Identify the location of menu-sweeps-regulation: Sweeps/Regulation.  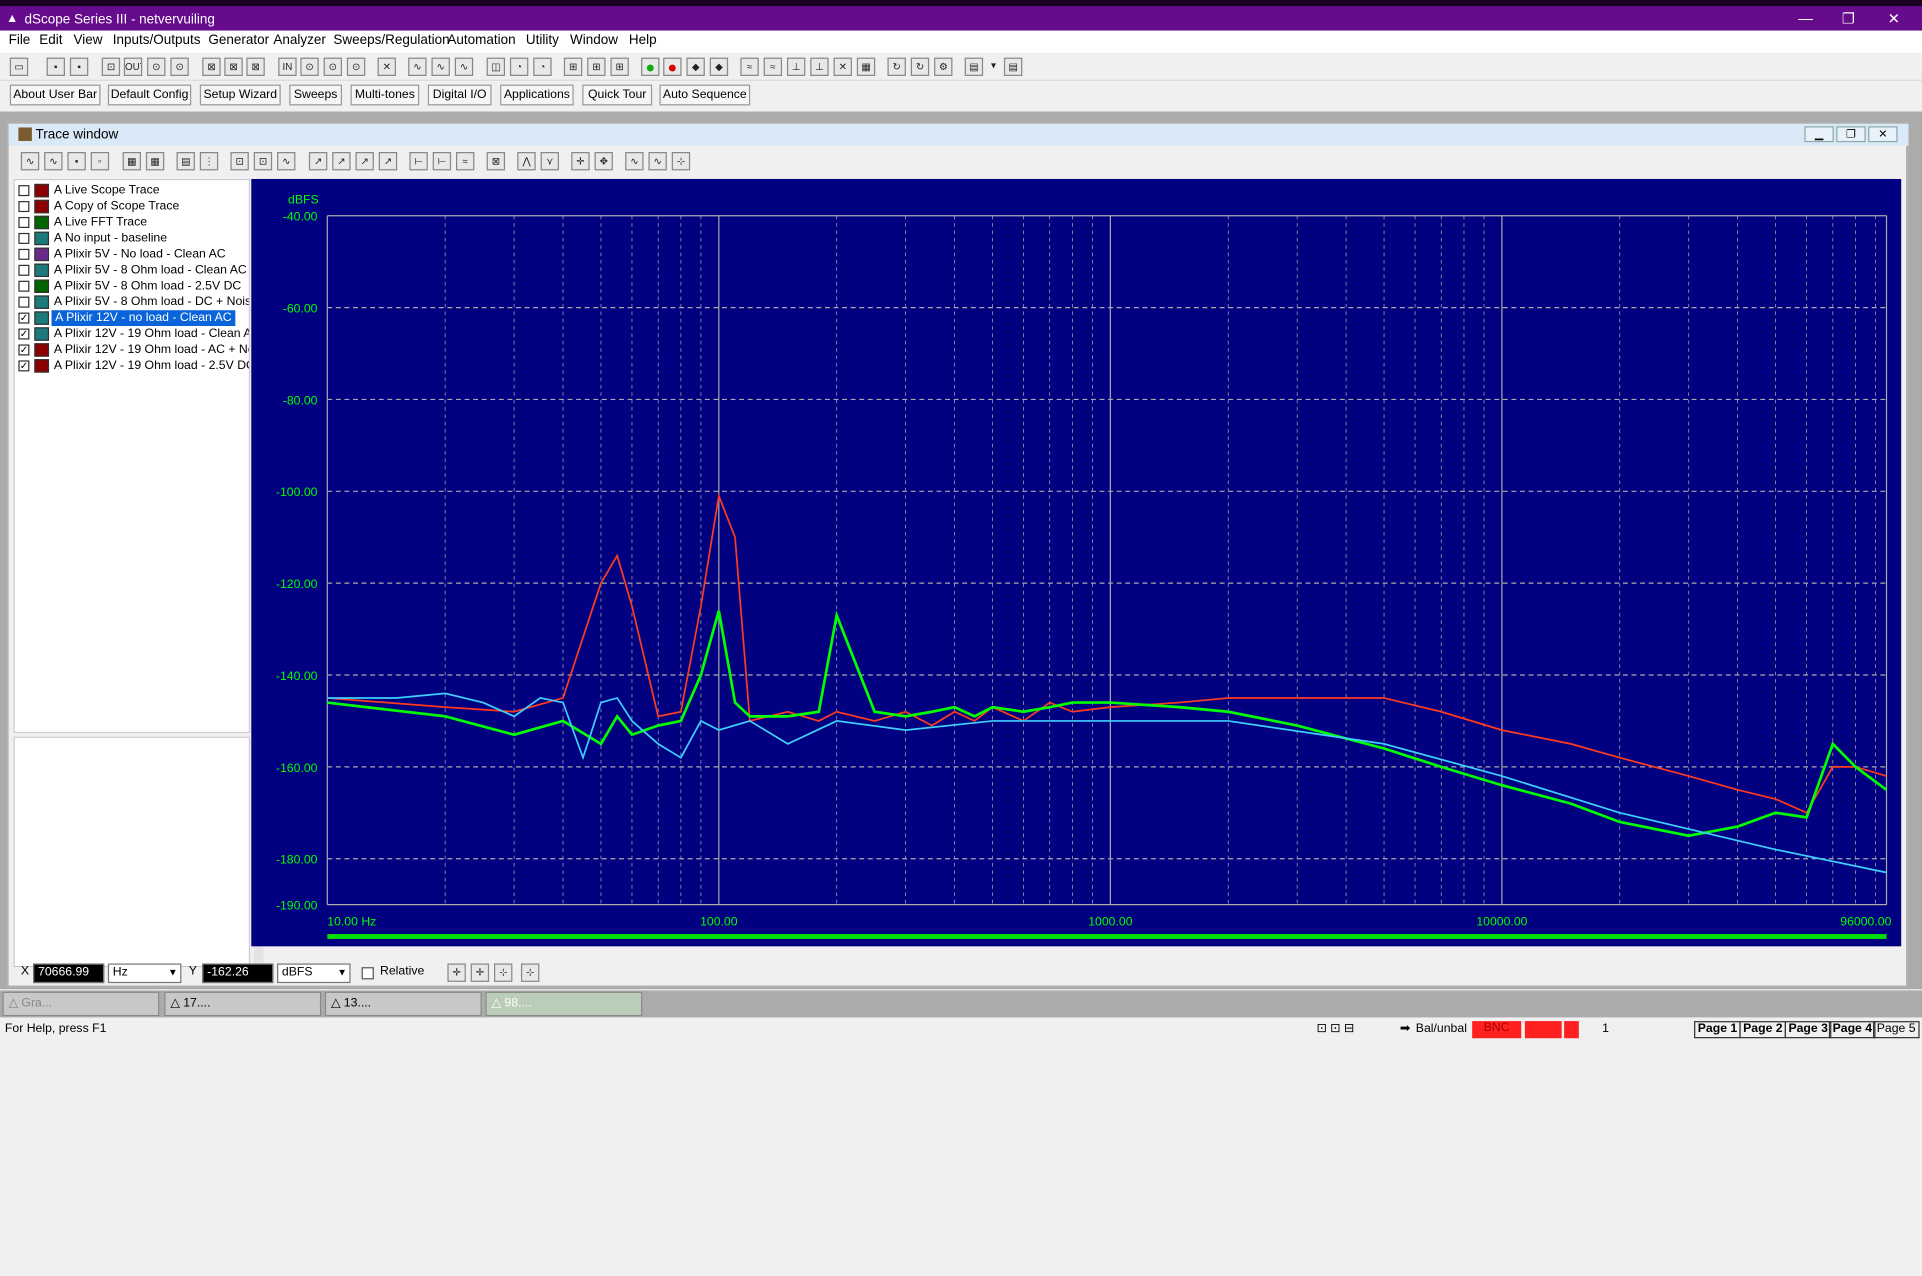
(391, 40).